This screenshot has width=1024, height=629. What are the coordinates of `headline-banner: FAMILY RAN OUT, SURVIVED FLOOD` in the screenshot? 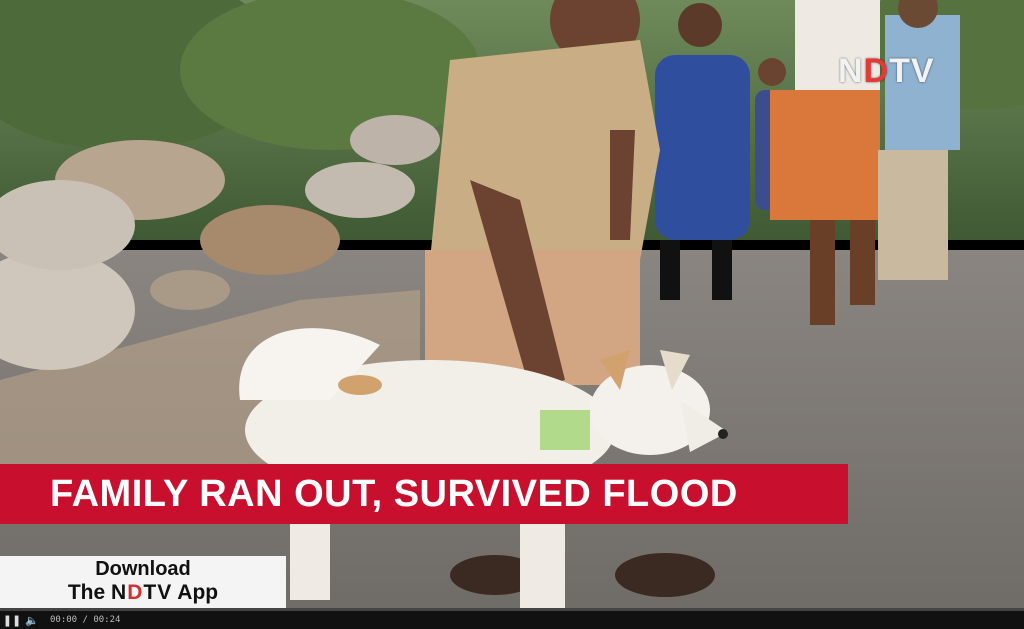 It's located at (424, 494).